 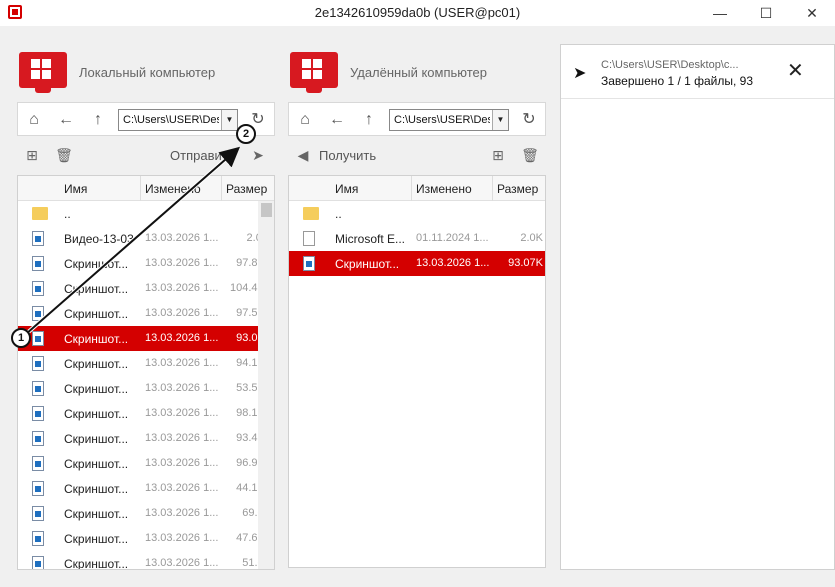 I want to click on drag-arrow-overlay, so click(x=132, y=241).